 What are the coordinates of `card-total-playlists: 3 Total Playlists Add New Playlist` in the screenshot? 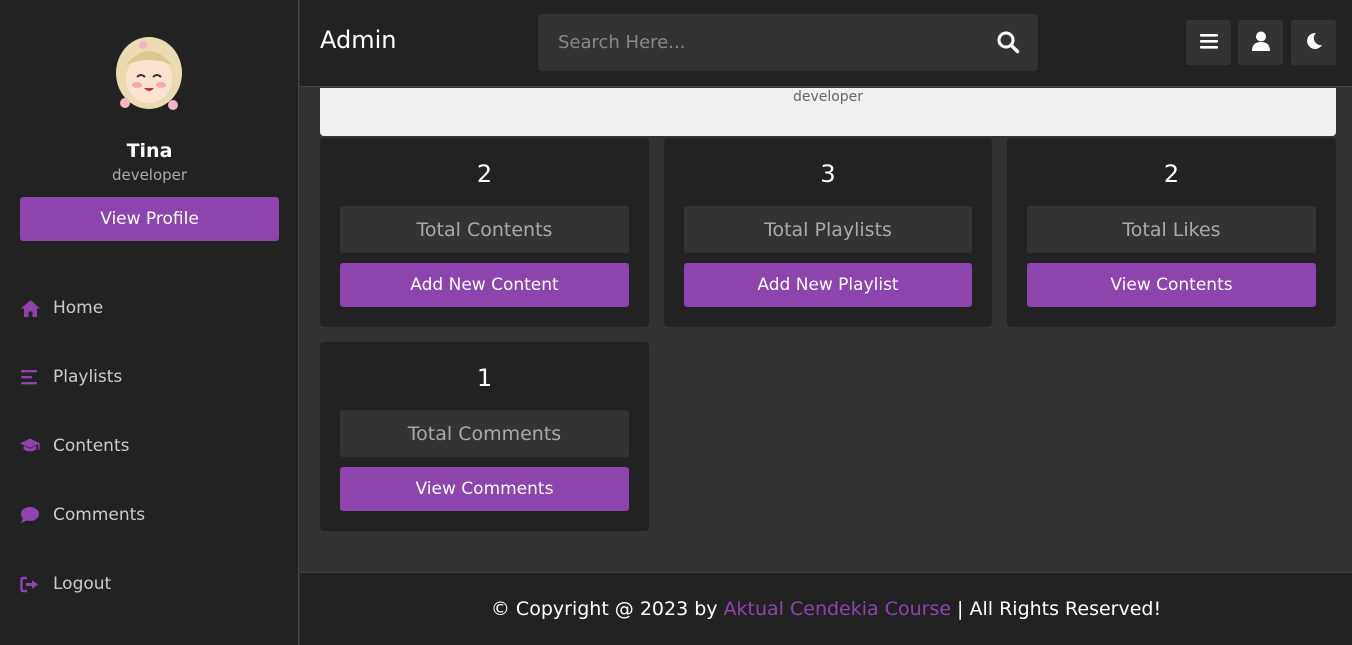 It's located at (828, 232).